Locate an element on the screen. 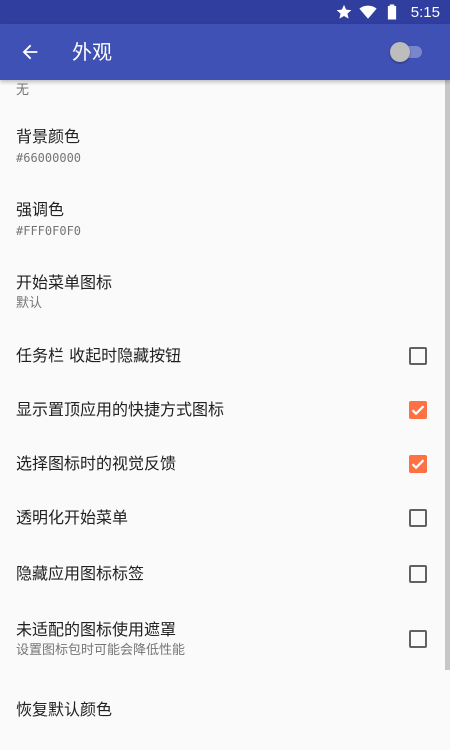 This screenshot has height=750, width=450. setting-title: 隐藏应用图标标签 is located at coordinates (80, 573).